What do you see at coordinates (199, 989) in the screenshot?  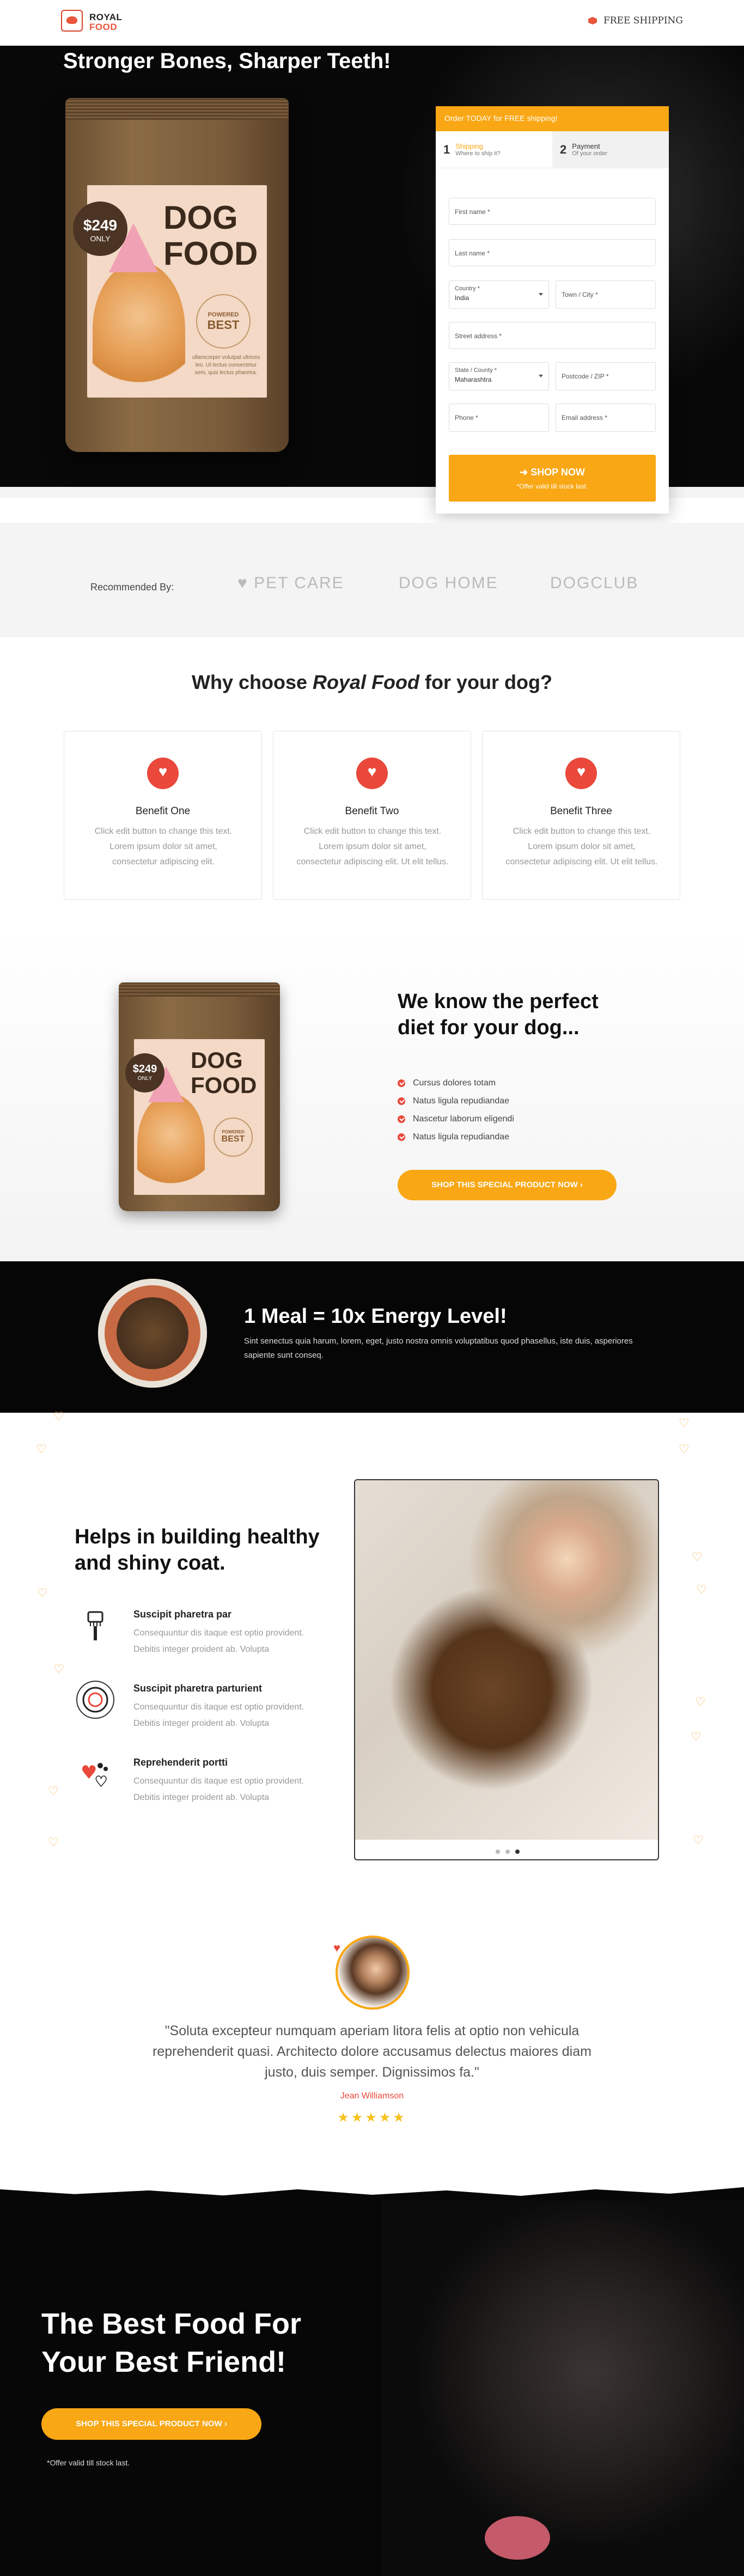 I see `bag-seal` at bounding box center [199, 989].